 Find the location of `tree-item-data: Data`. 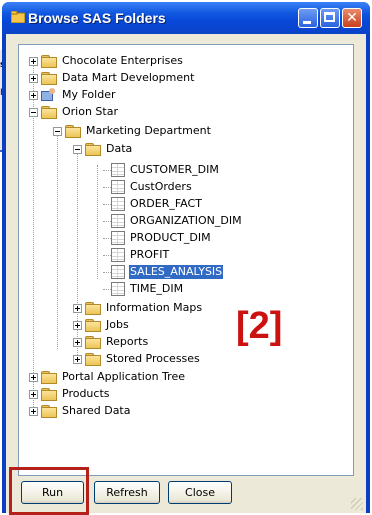

tree-item-data: Data is located at coordinates (103, 149).